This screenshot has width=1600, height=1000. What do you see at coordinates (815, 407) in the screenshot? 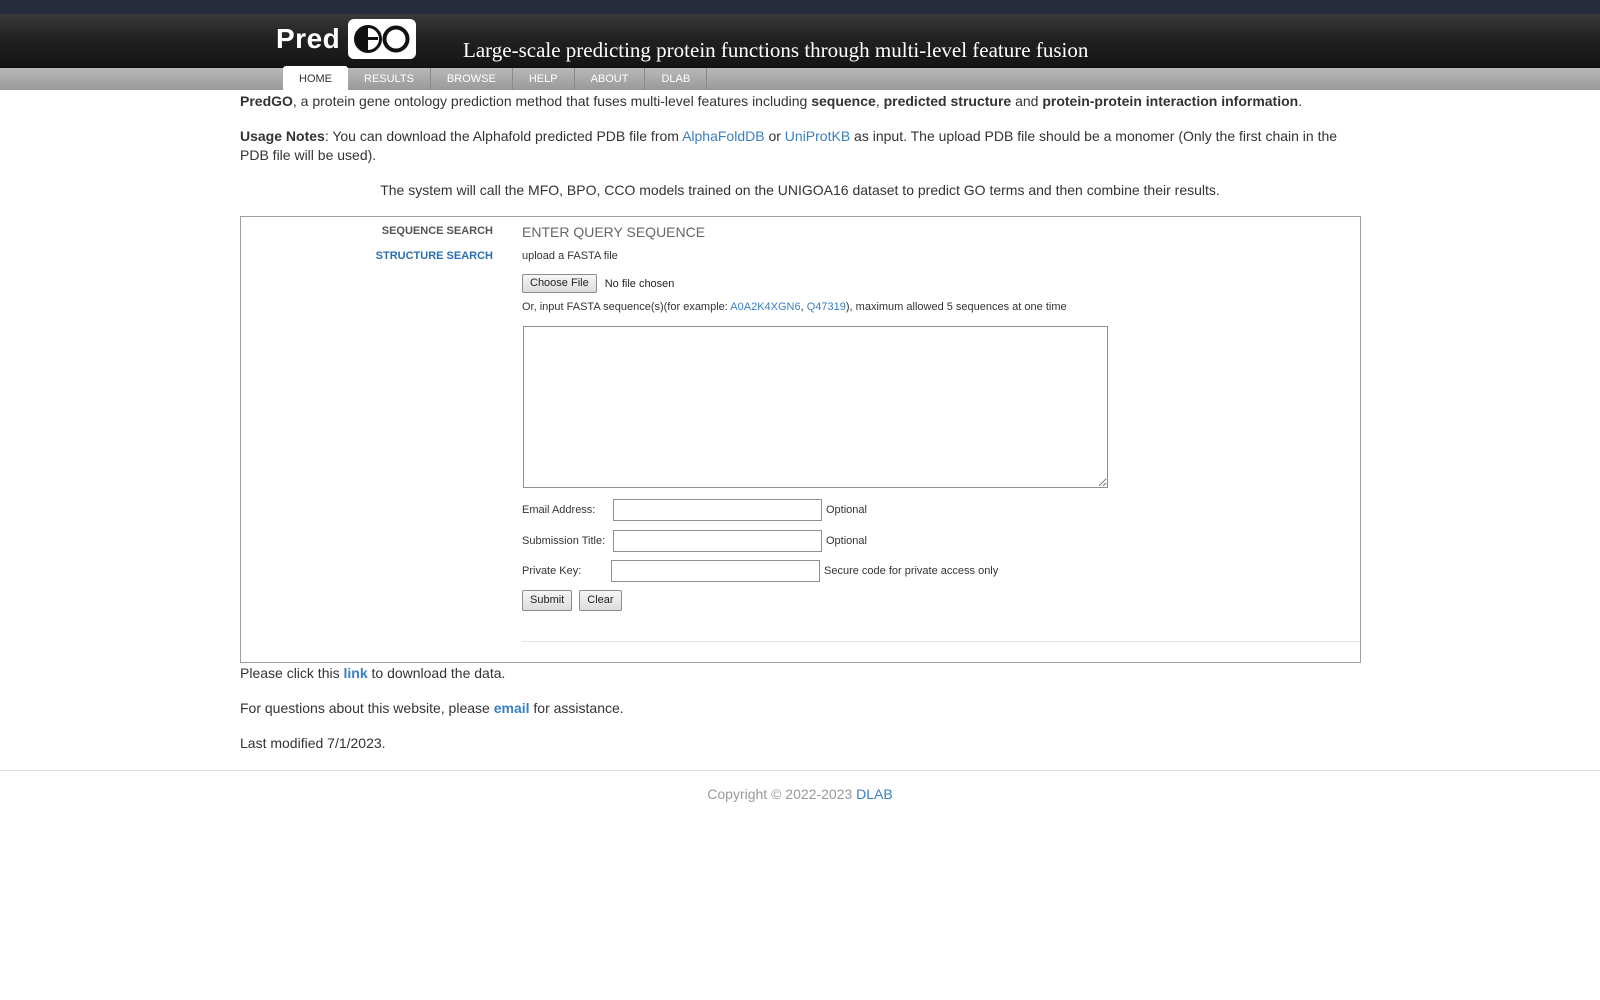
I see `sequence-textarea` at bounding box center [815, 407].